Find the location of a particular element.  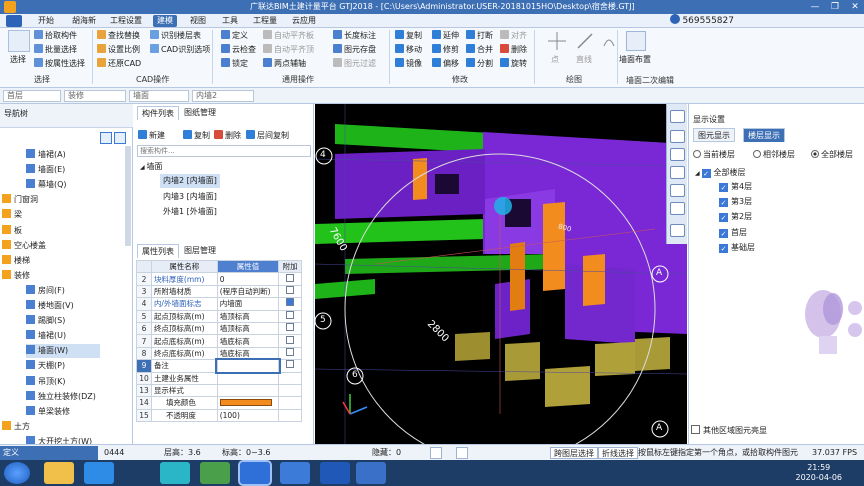

table-row: 13 显示样式 is located at coordinates (219, 390).